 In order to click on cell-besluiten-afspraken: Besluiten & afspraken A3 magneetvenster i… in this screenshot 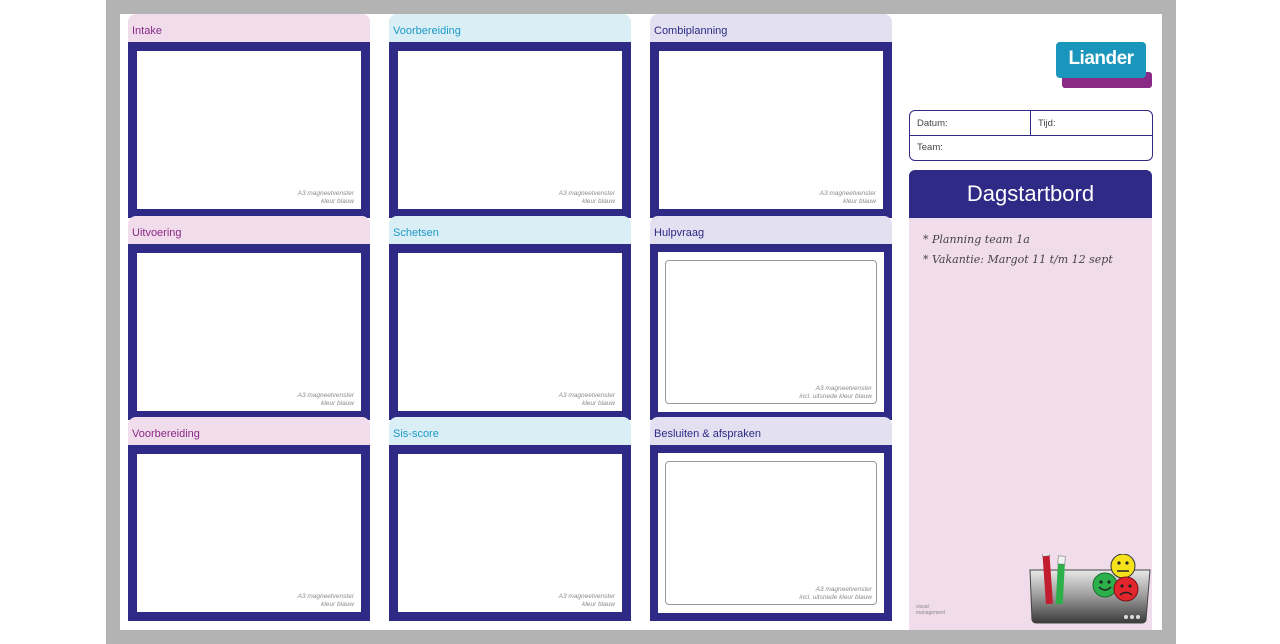, I will do `click(771, 519)`.